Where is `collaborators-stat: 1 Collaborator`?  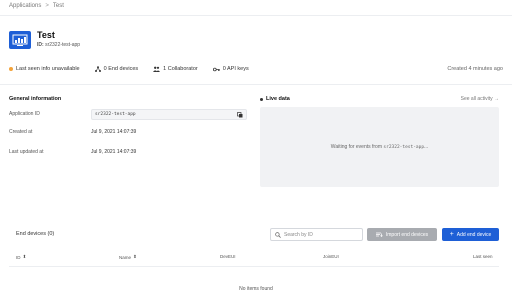 collaborators-stat: 1 Collaborator is located at coordinates (175, 69).